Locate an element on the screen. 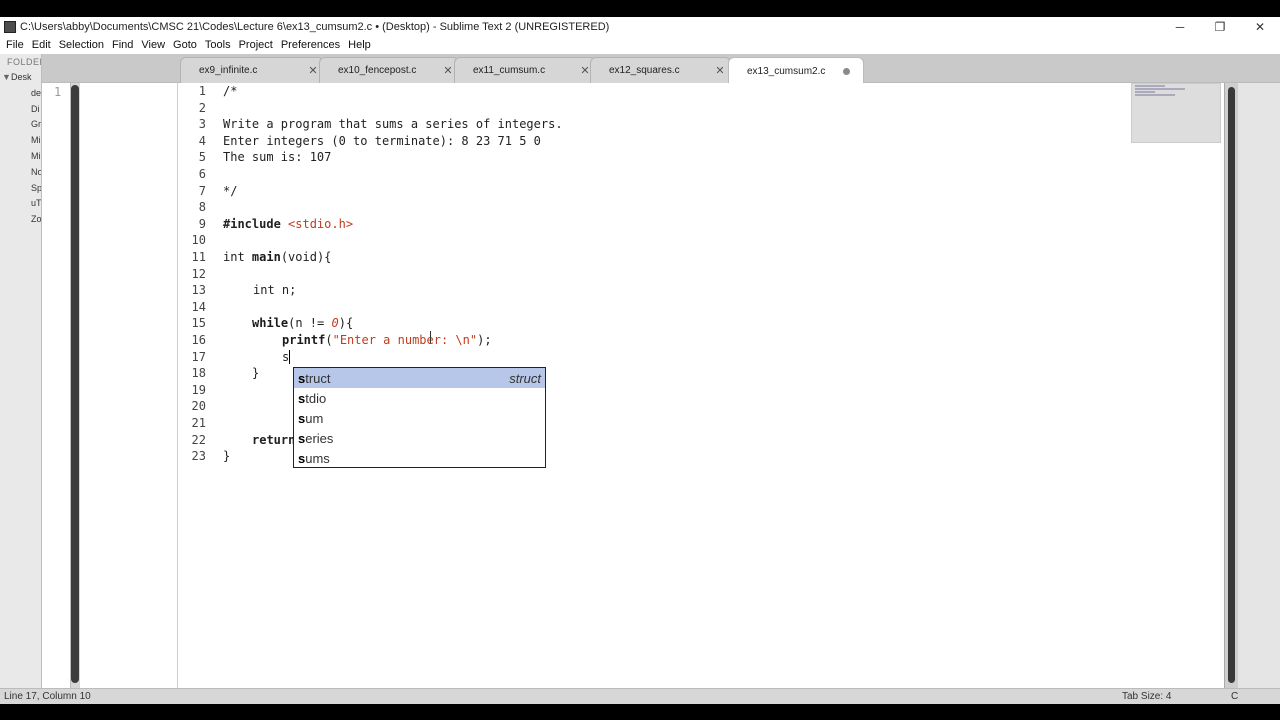 The width and height of the screenshot is (1280, 720). line-text: int main(void){ is located at coordinates (277, 257).